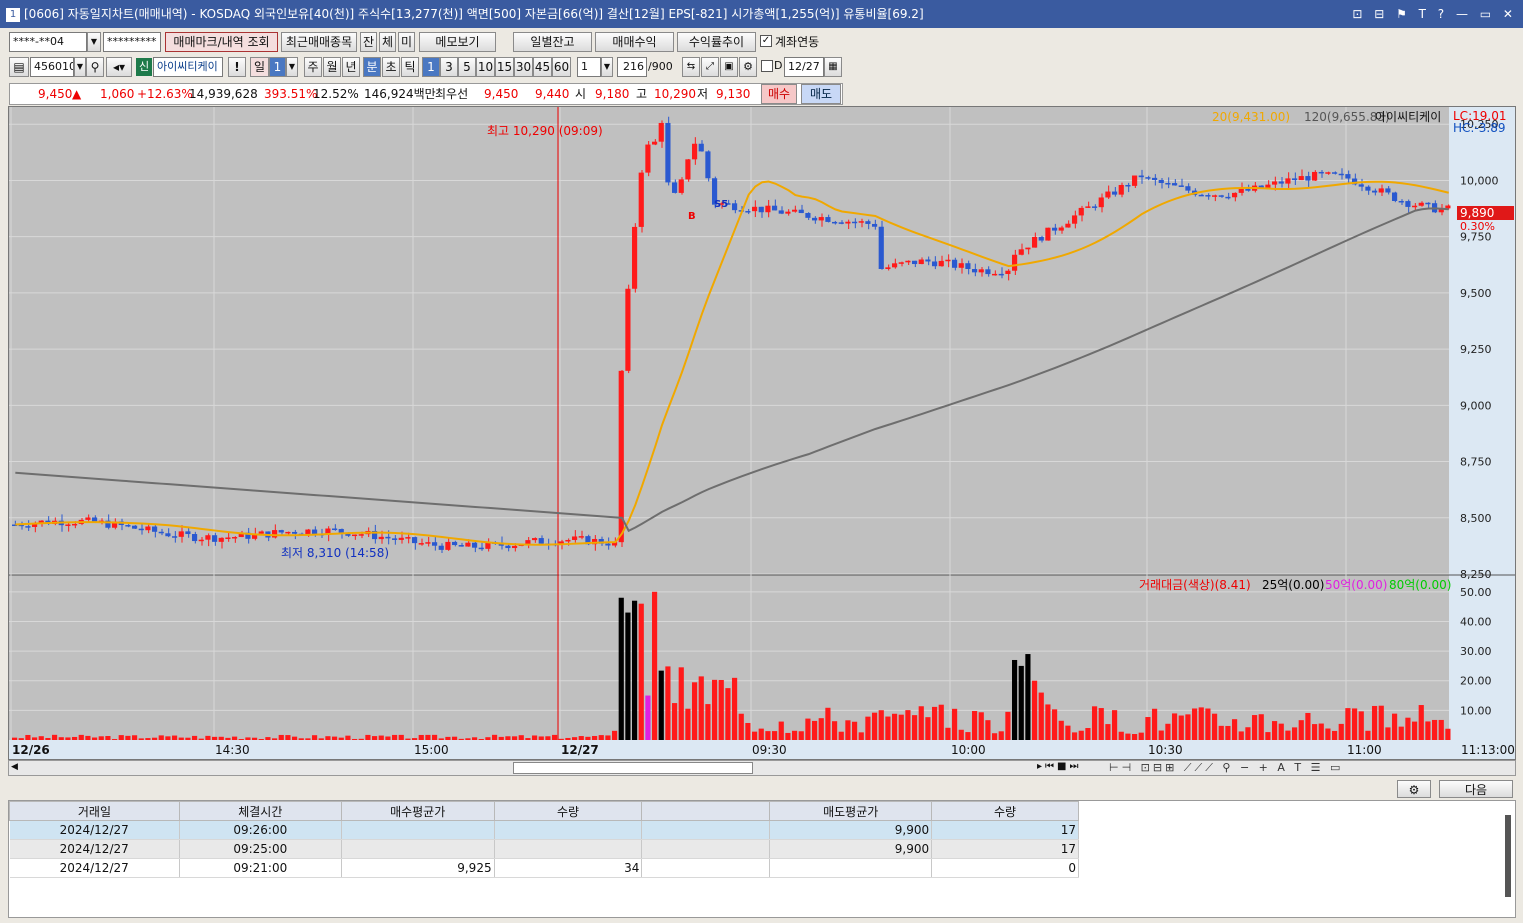  What do you see at coordinates (821, 94) in the screenshot?
I see `sell-button: 매도` at bounding box center [821, 94].